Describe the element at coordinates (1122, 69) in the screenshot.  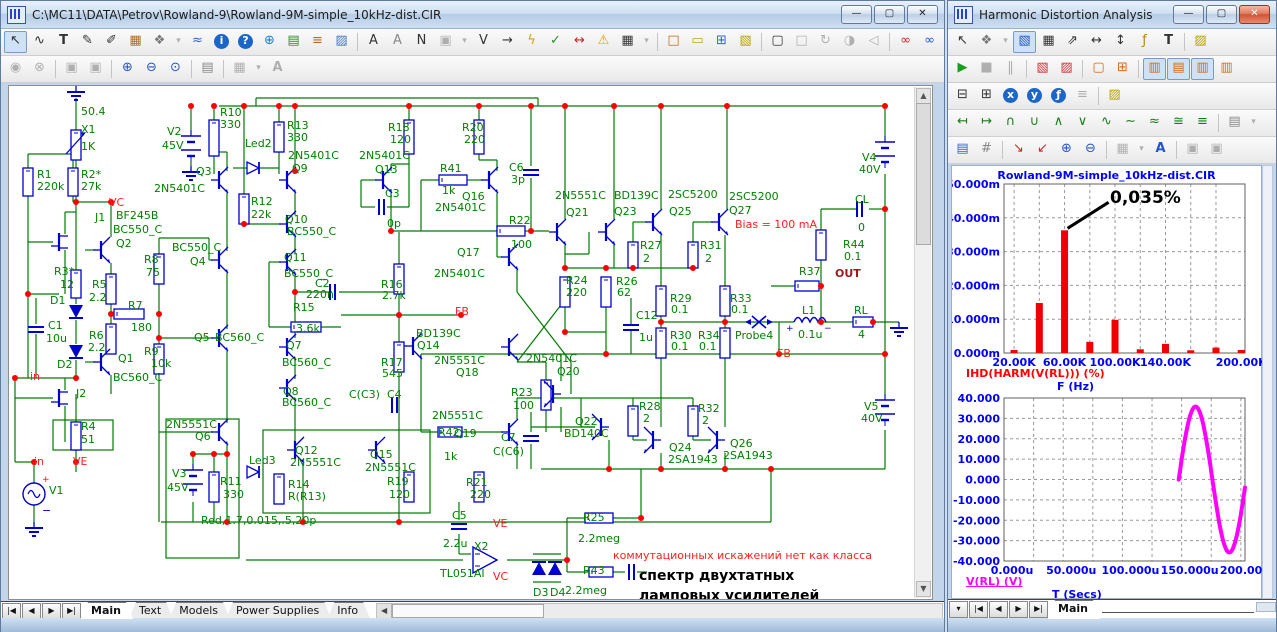
I see `data-grid-icon: ⊞` at that location.